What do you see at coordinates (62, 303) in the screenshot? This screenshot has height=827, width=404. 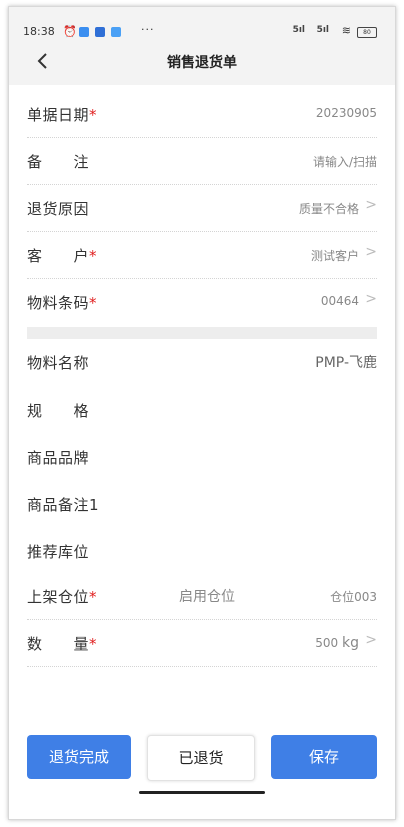 I see `field-label: 物料条码*` at bounding box center [62, 303].